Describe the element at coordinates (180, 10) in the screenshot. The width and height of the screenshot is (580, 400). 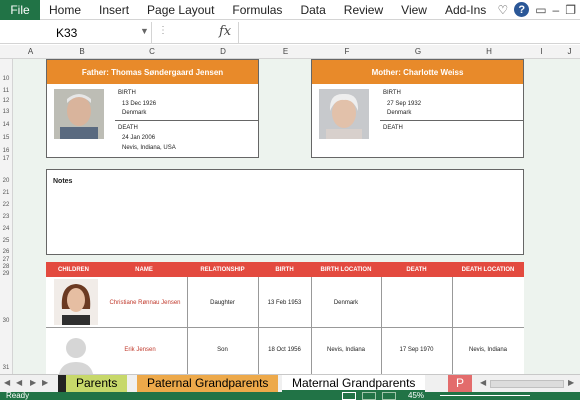
I see `tab-page-layout: Page Layout` at that location.